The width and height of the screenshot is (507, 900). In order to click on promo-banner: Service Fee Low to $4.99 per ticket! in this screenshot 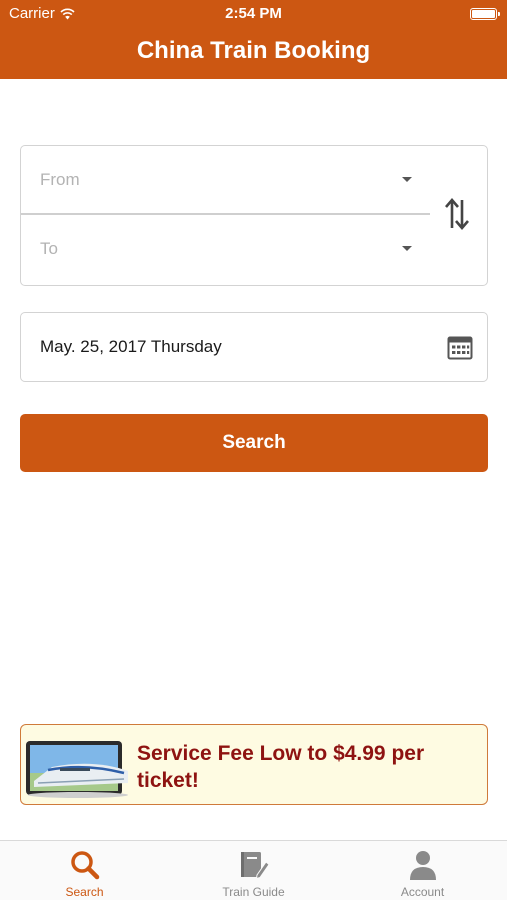, I will do `click(254, 764)`.